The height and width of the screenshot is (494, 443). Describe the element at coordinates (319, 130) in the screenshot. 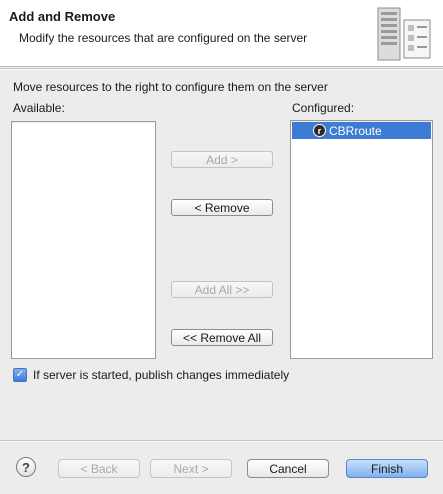

I see `route-icon: r` at that location.